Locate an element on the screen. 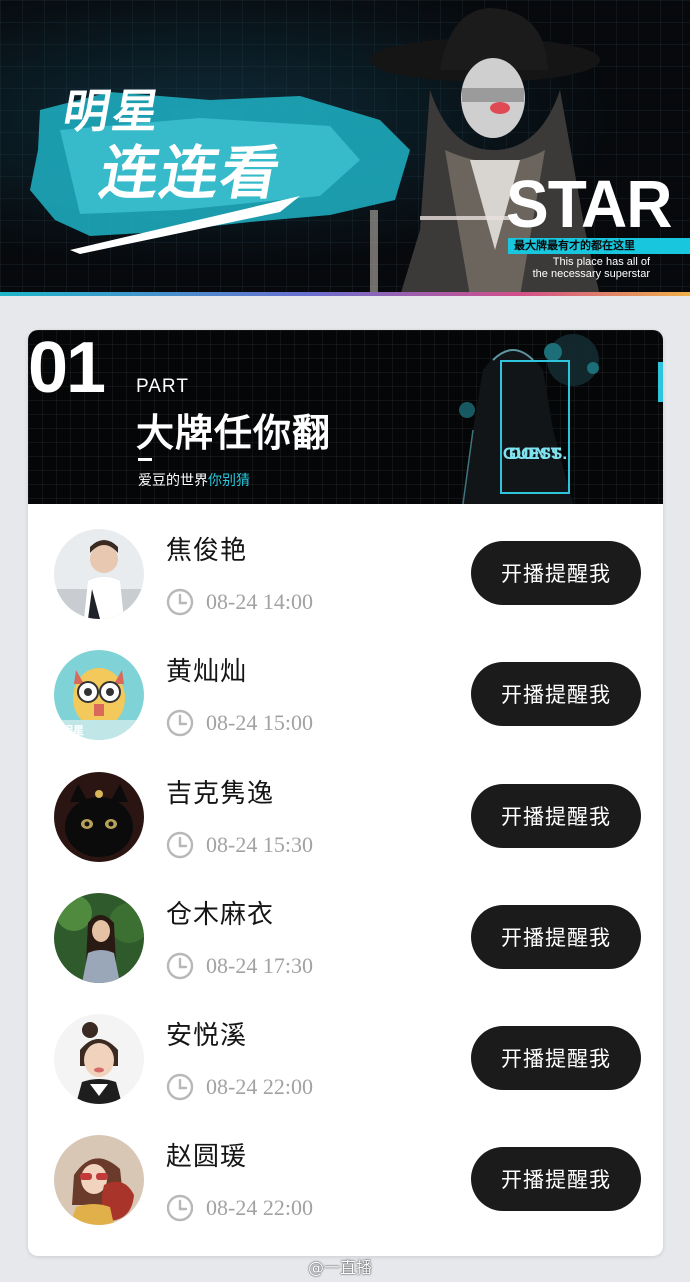 This screenshot has width=690, height=1282. dont-guess-badge: DON'T GUESS. is located at coordinates (535, 427).